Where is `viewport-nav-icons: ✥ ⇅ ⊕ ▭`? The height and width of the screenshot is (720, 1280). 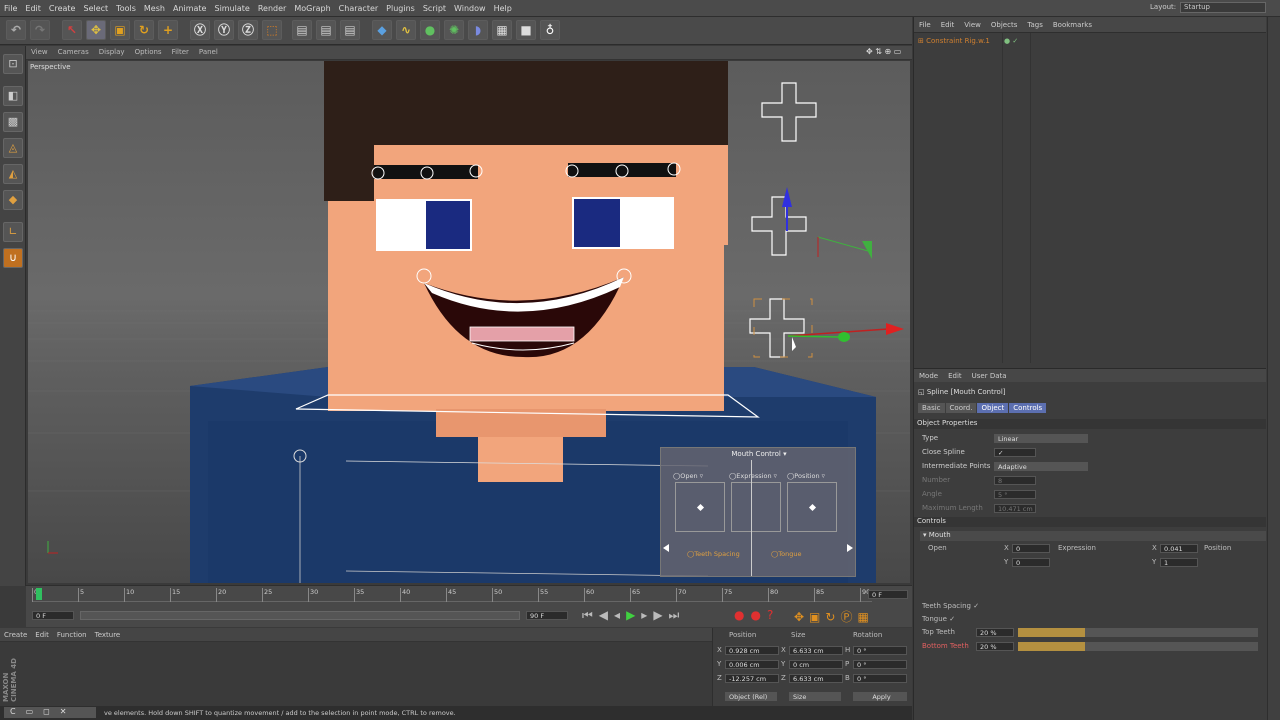 viewport-nav-icons: ✥ ⇅ ⊕ ▭ is located at coordinates (883, 51).